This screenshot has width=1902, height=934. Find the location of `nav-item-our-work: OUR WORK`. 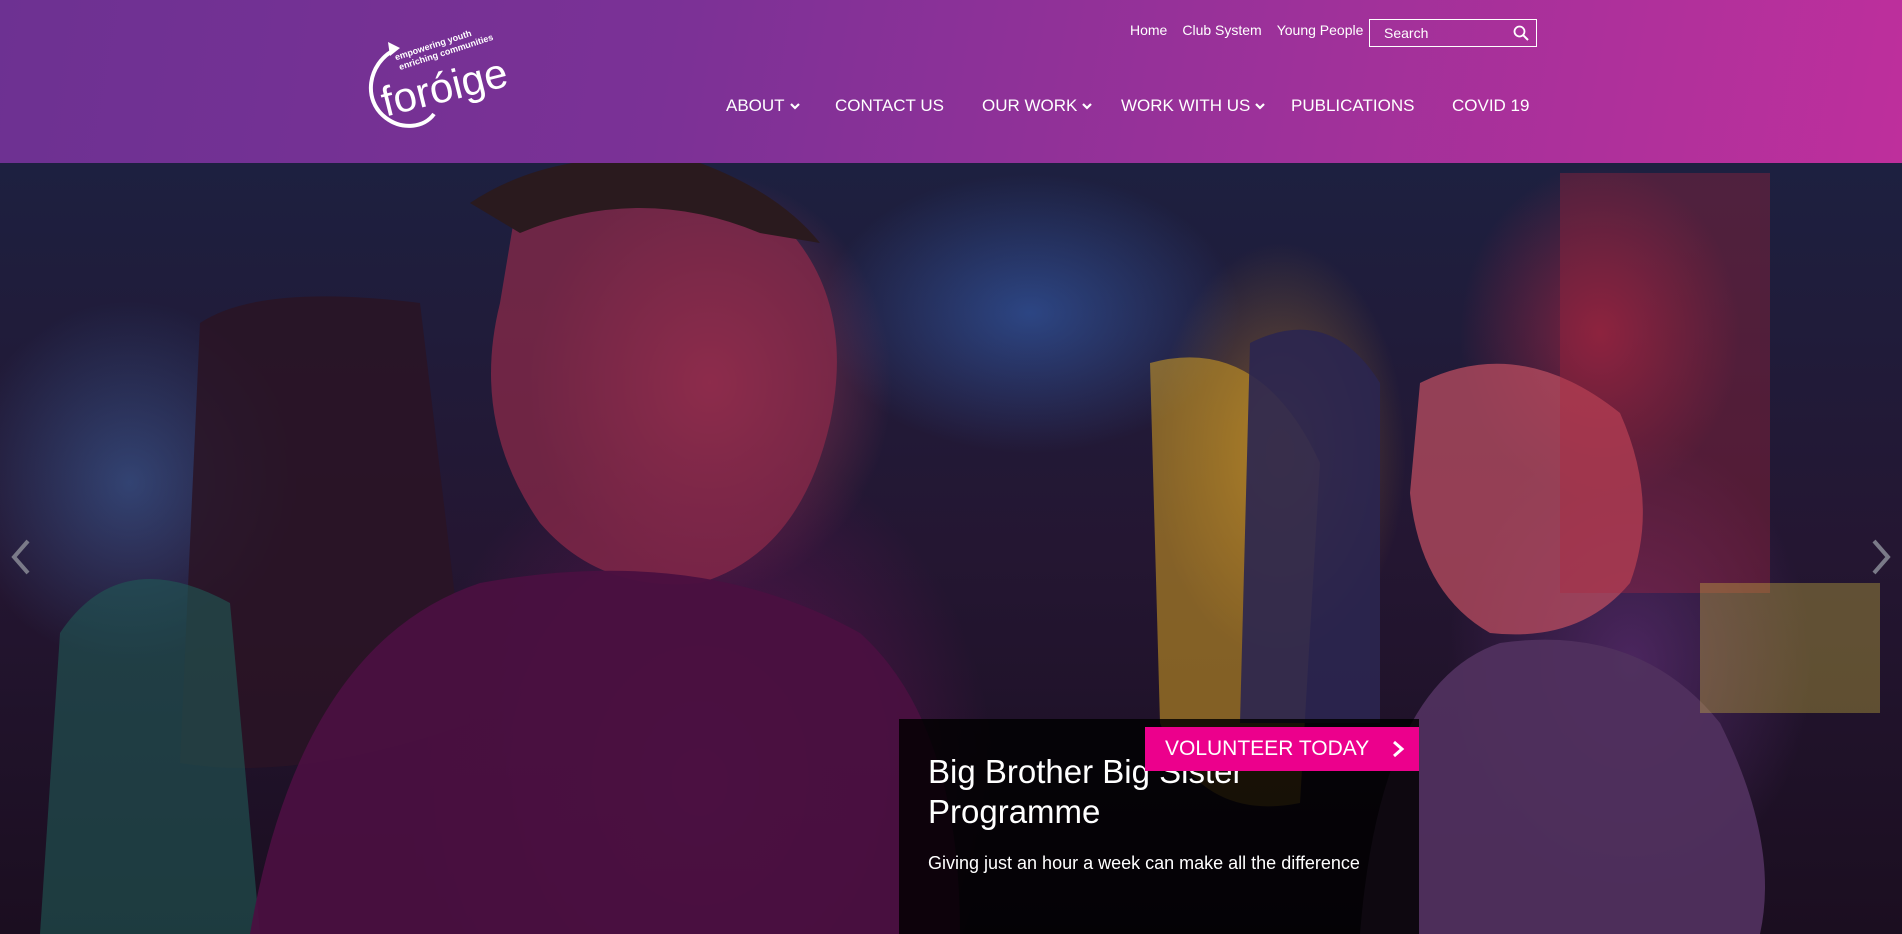

nav-item-our-work: OUR WORK is located at coordinates (1037, 106).